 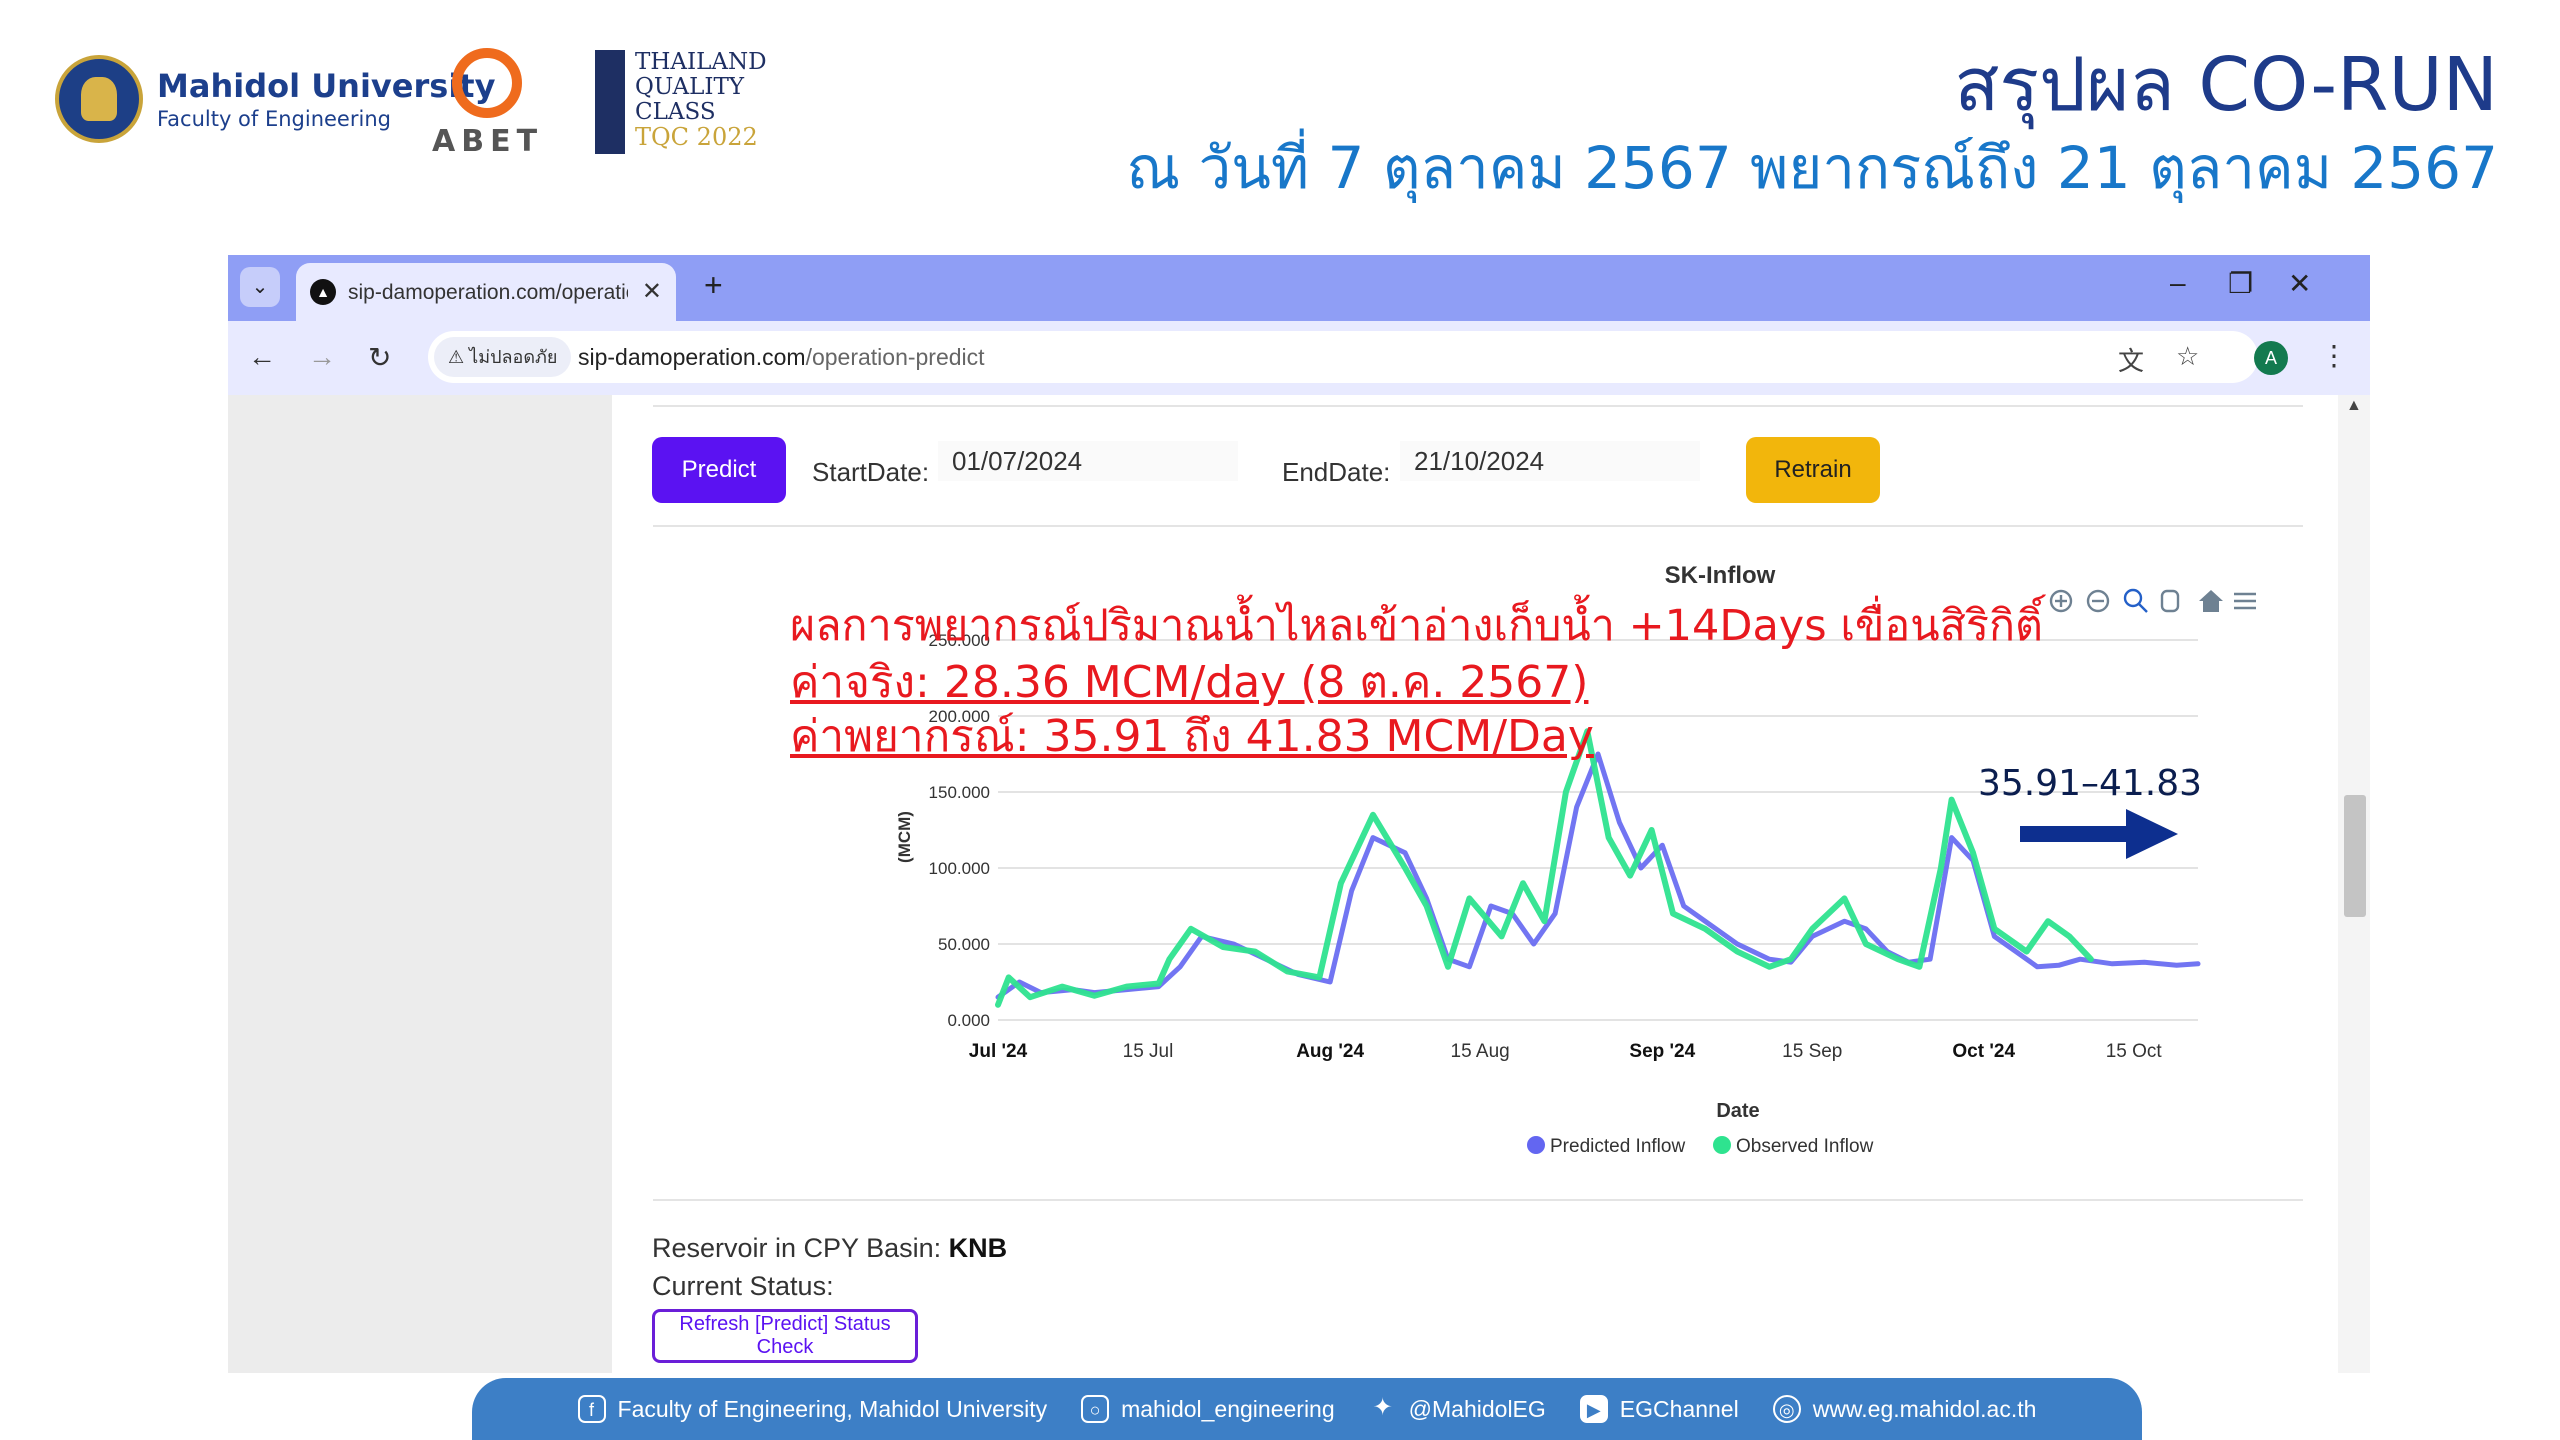 I want to click on legend-label-predicted: Predicted Inflow, so click(x=1617, y=1146).